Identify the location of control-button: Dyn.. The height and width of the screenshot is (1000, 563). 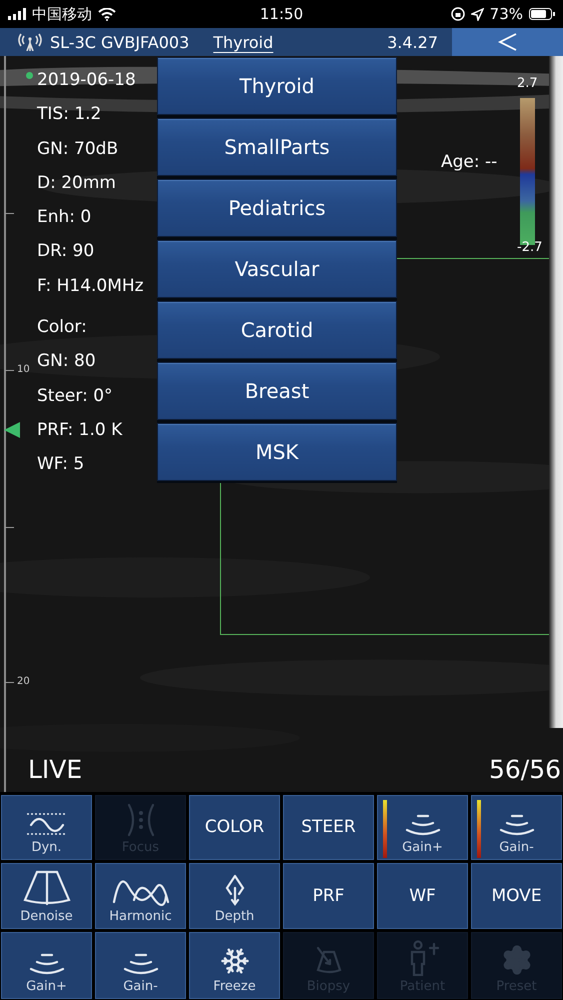
(46, 827).